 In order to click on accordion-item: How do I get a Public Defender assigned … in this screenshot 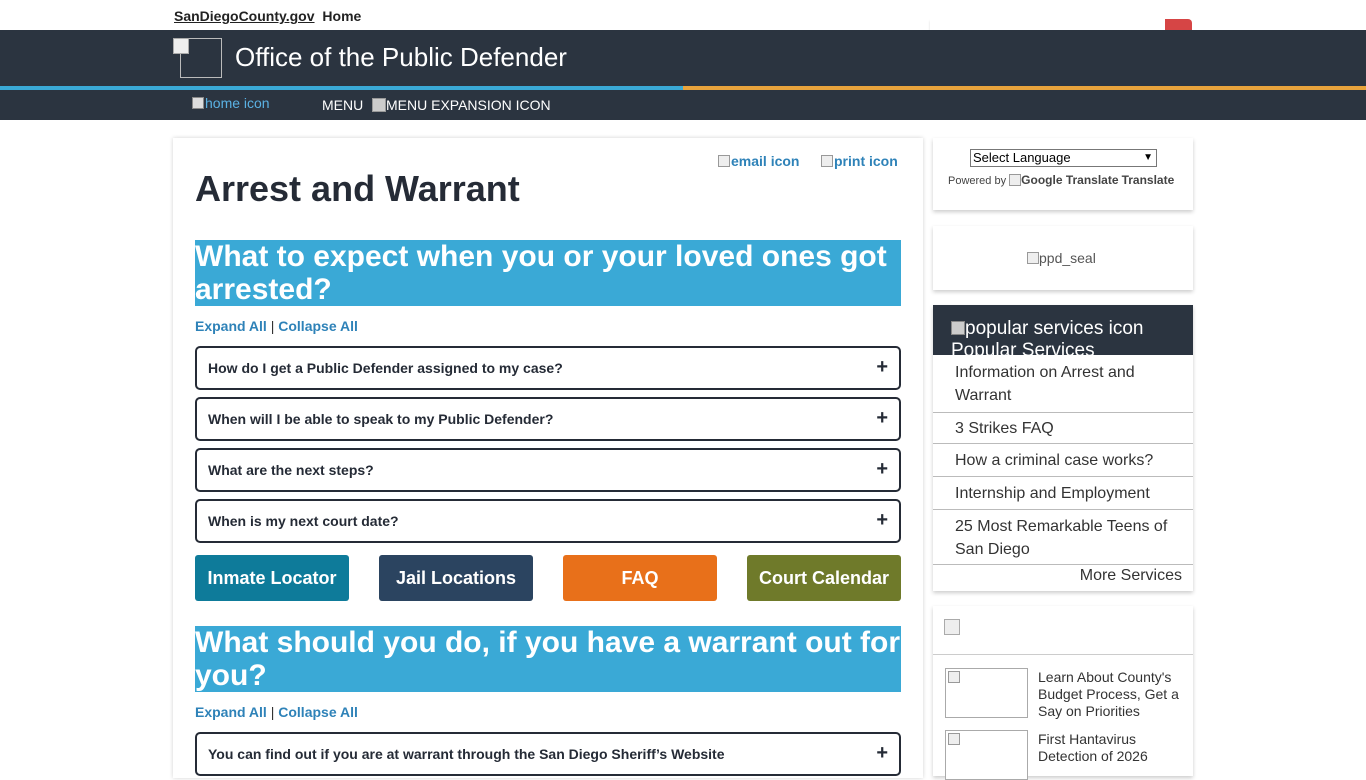, I will do `click(548, 368)`.